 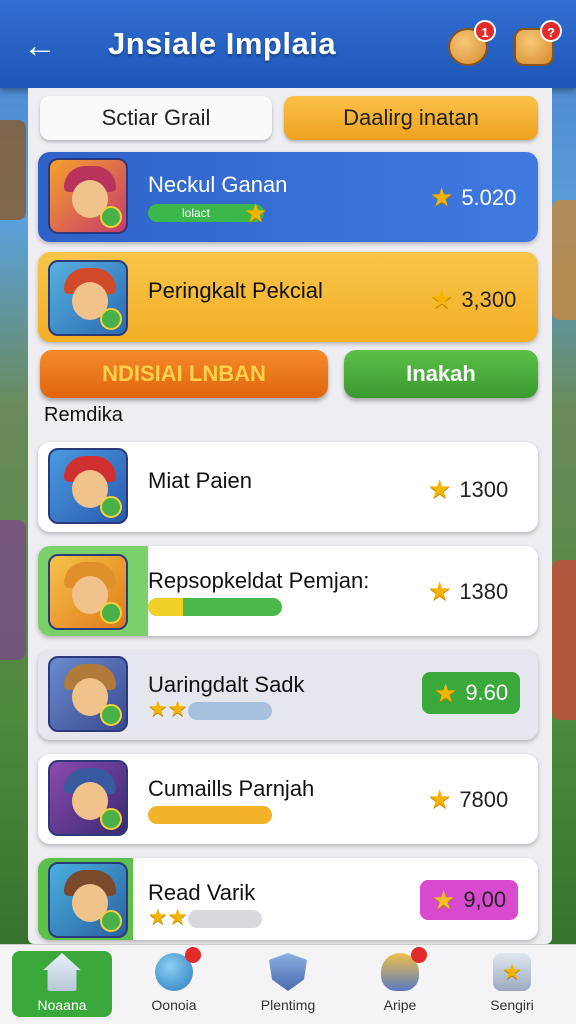 I want to click on bg-building-left, so click(x=13, y=170).